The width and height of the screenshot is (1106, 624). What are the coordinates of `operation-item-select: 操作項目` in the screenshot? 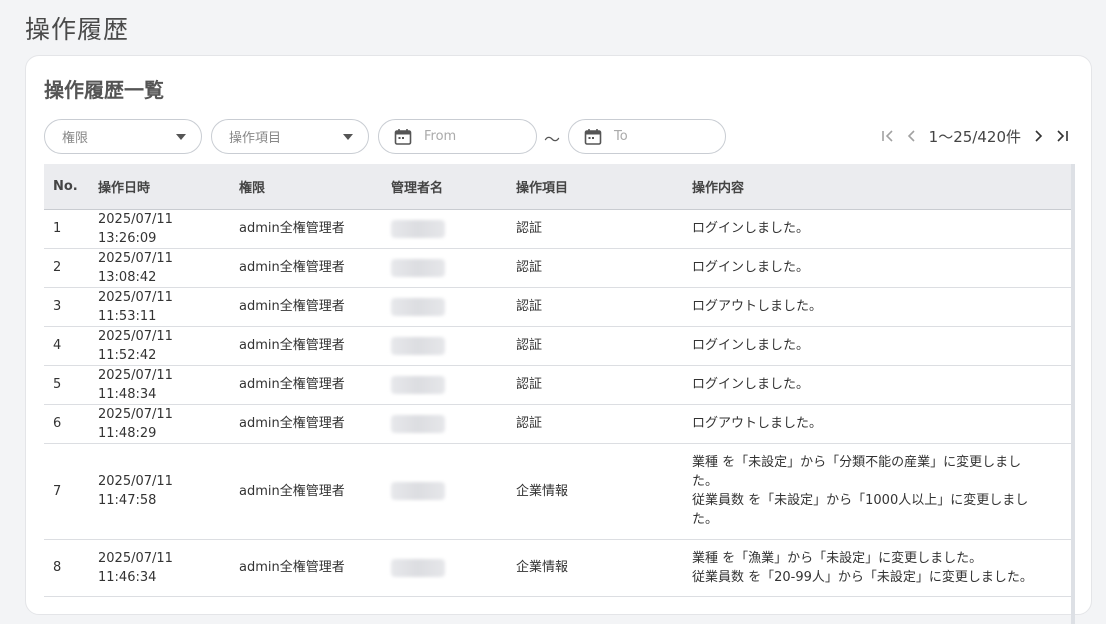 It's located at (290, 136).